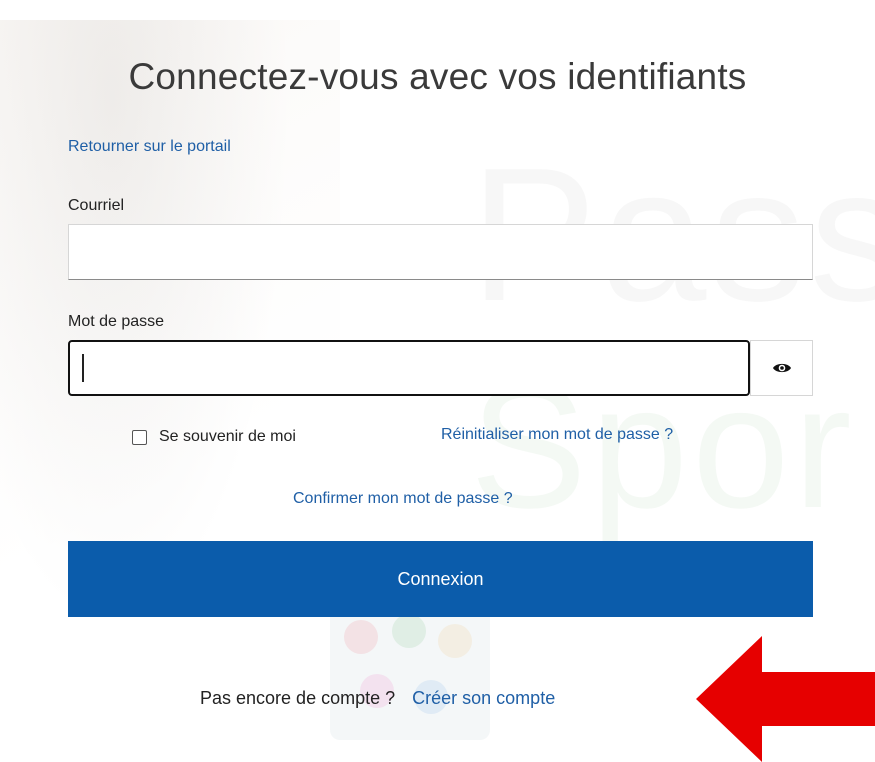  What do you see at coordinates (298, 698) in the screenshot?
I see `signup-prompt: Pas encore de compte ?` at bounding box center [298, 698].